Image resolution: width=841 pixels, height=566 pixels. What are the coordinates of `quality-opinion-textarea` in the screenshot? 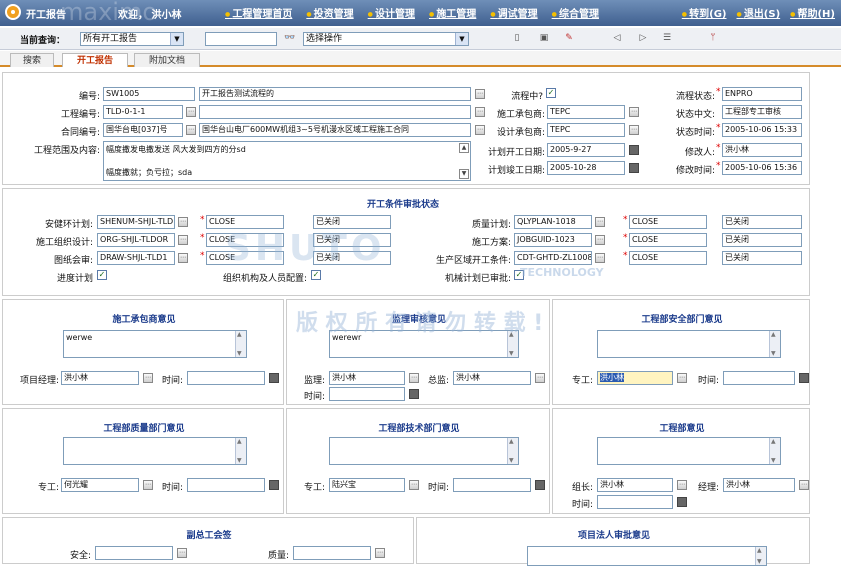 It's located at (155, 451).